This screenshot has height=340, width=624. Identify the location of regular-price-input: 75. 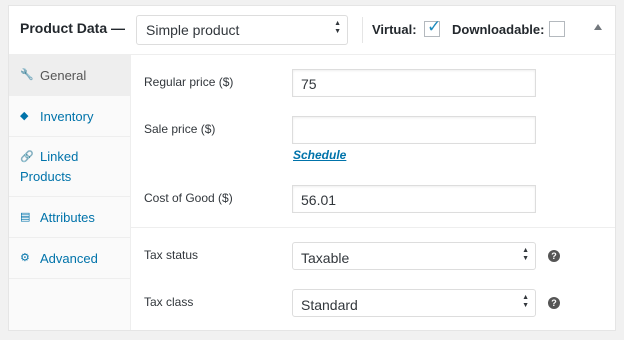
(414, 83).